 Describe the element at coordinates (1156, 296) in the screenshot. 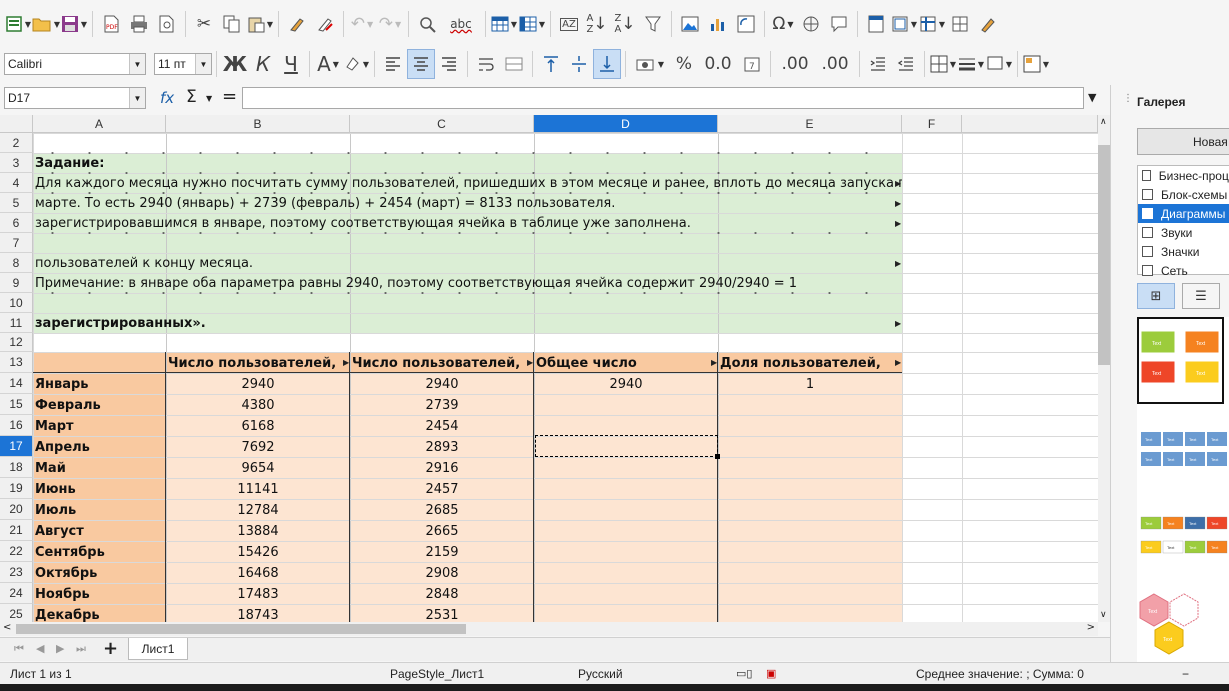

I see `icon-view-icon: ⊞` at that location.